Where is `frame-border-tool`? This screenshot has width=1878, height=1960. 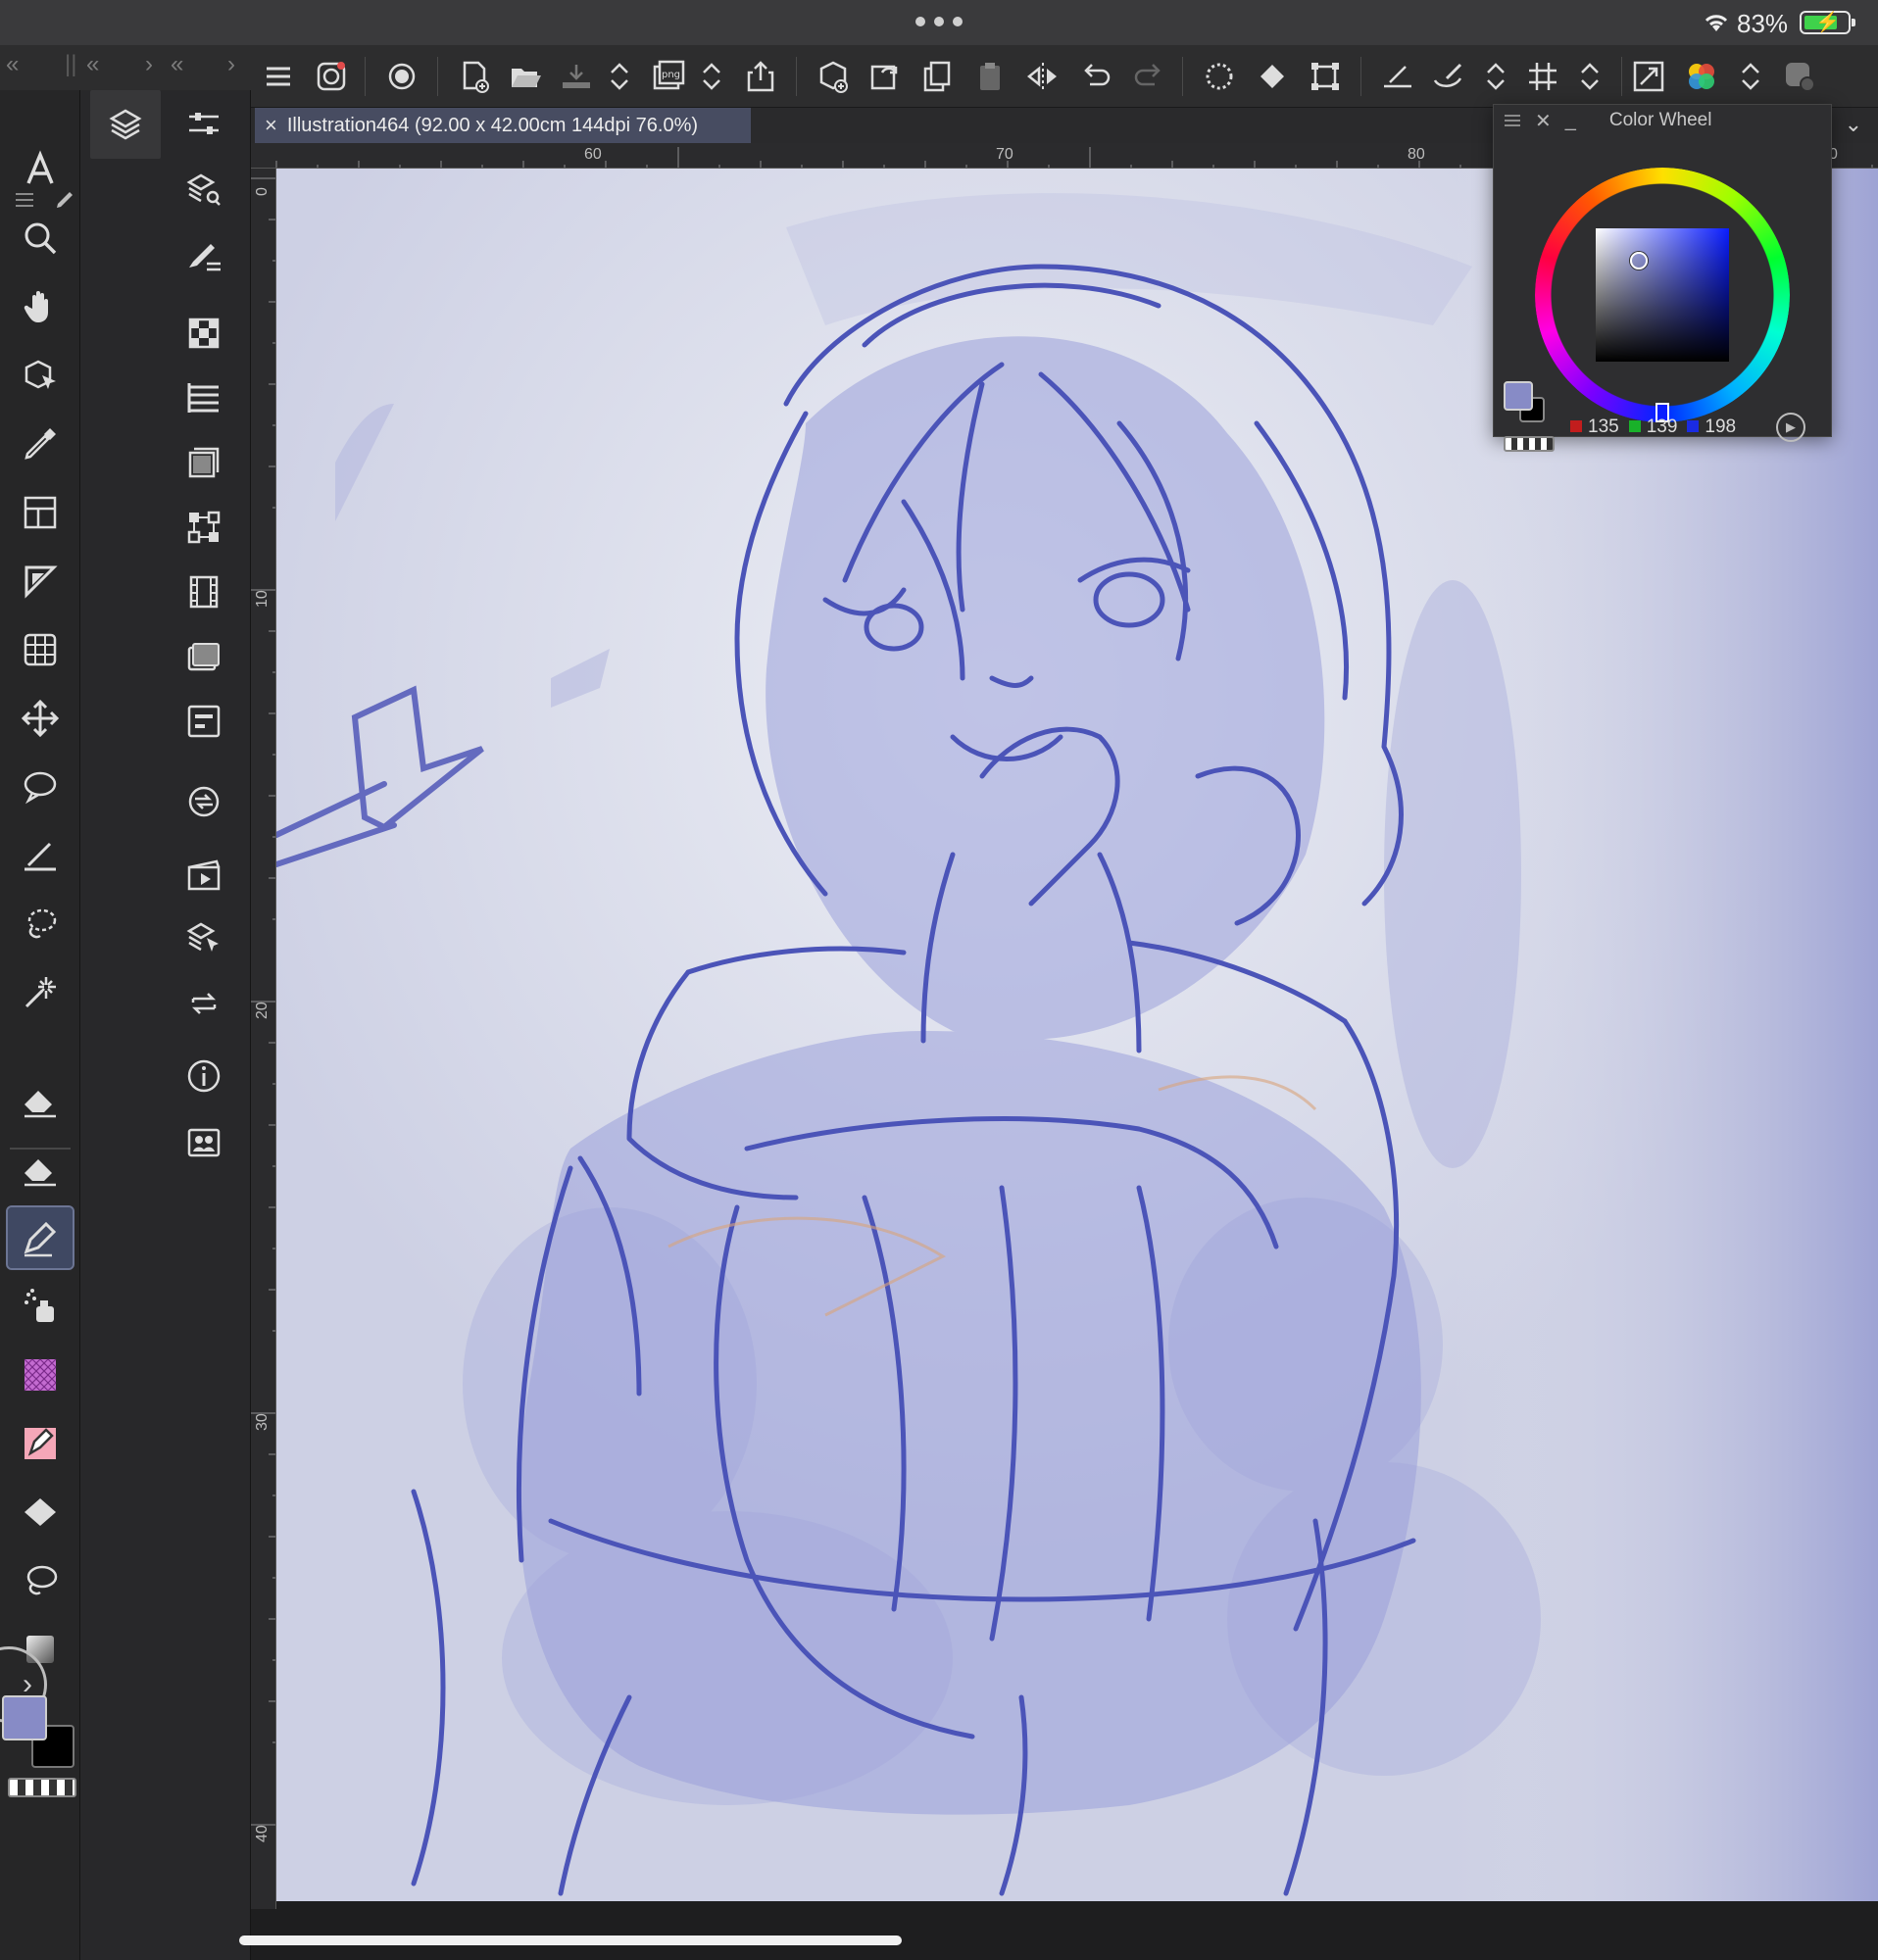
frame-border-tool is located at coordinates (41, 512).